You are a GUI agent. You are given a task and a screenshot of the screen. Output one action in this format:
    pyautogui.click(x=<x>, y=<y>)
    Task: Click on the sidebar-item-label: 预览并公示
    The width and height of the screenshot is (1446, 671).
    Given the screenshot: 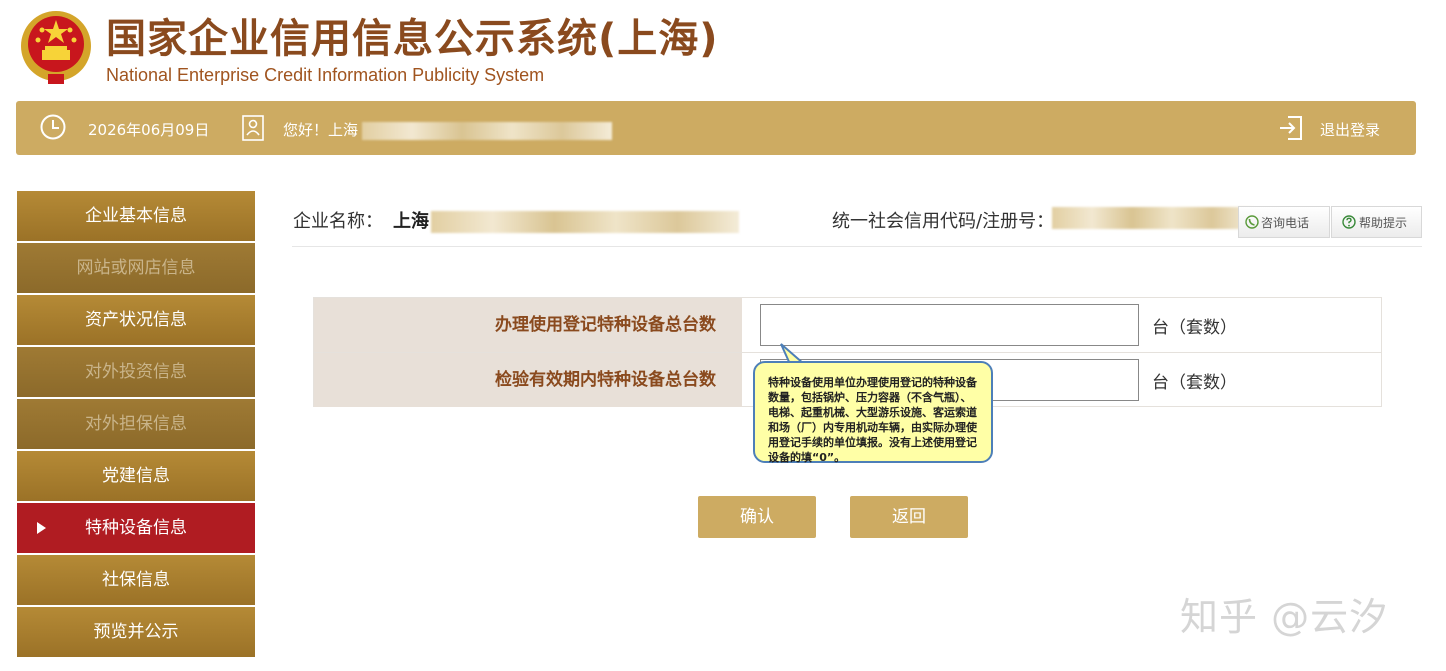 What is the action you would take?
    pyautogui.click(x=136, y=632)
    